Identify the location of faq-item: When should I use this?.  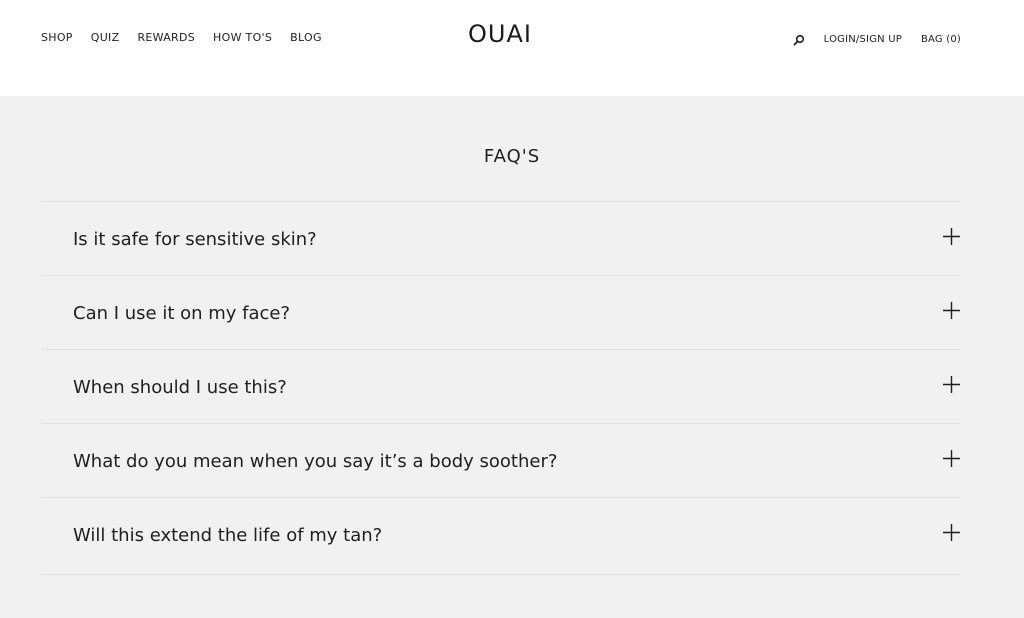
(500, 387).